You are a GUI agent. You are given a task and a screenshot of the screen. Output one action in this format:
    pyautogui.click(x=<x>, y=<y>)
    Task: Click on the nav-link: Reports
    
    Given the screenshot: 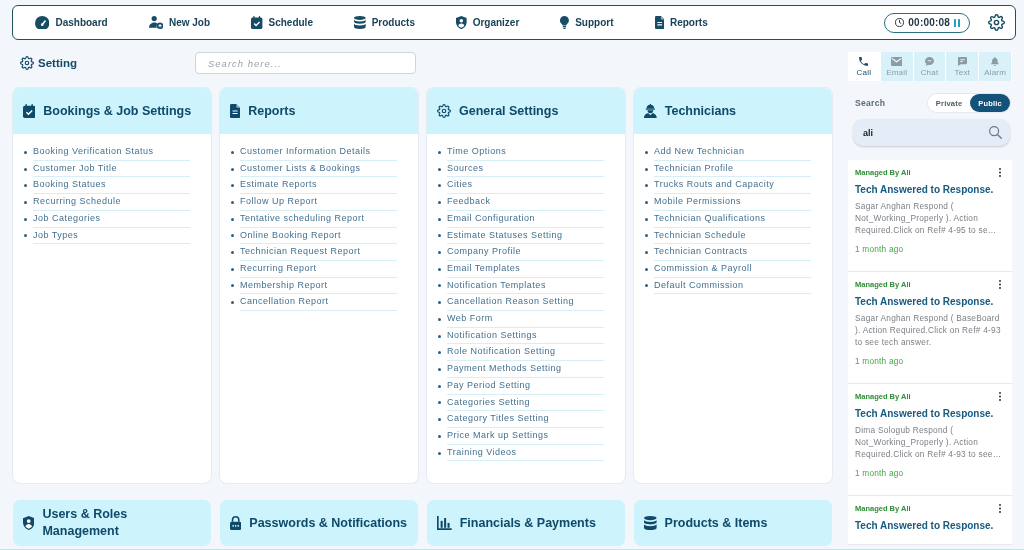 What is the action you would take?
    pyautogui.click(x=681, y=22)
    